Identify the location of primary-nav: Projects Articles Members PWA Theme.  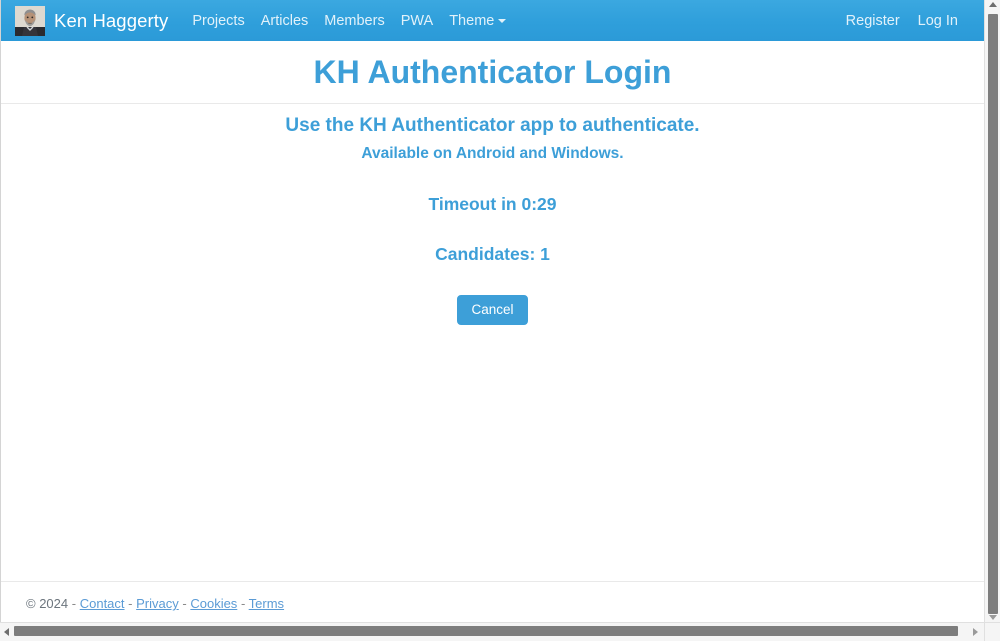
(349, 21).